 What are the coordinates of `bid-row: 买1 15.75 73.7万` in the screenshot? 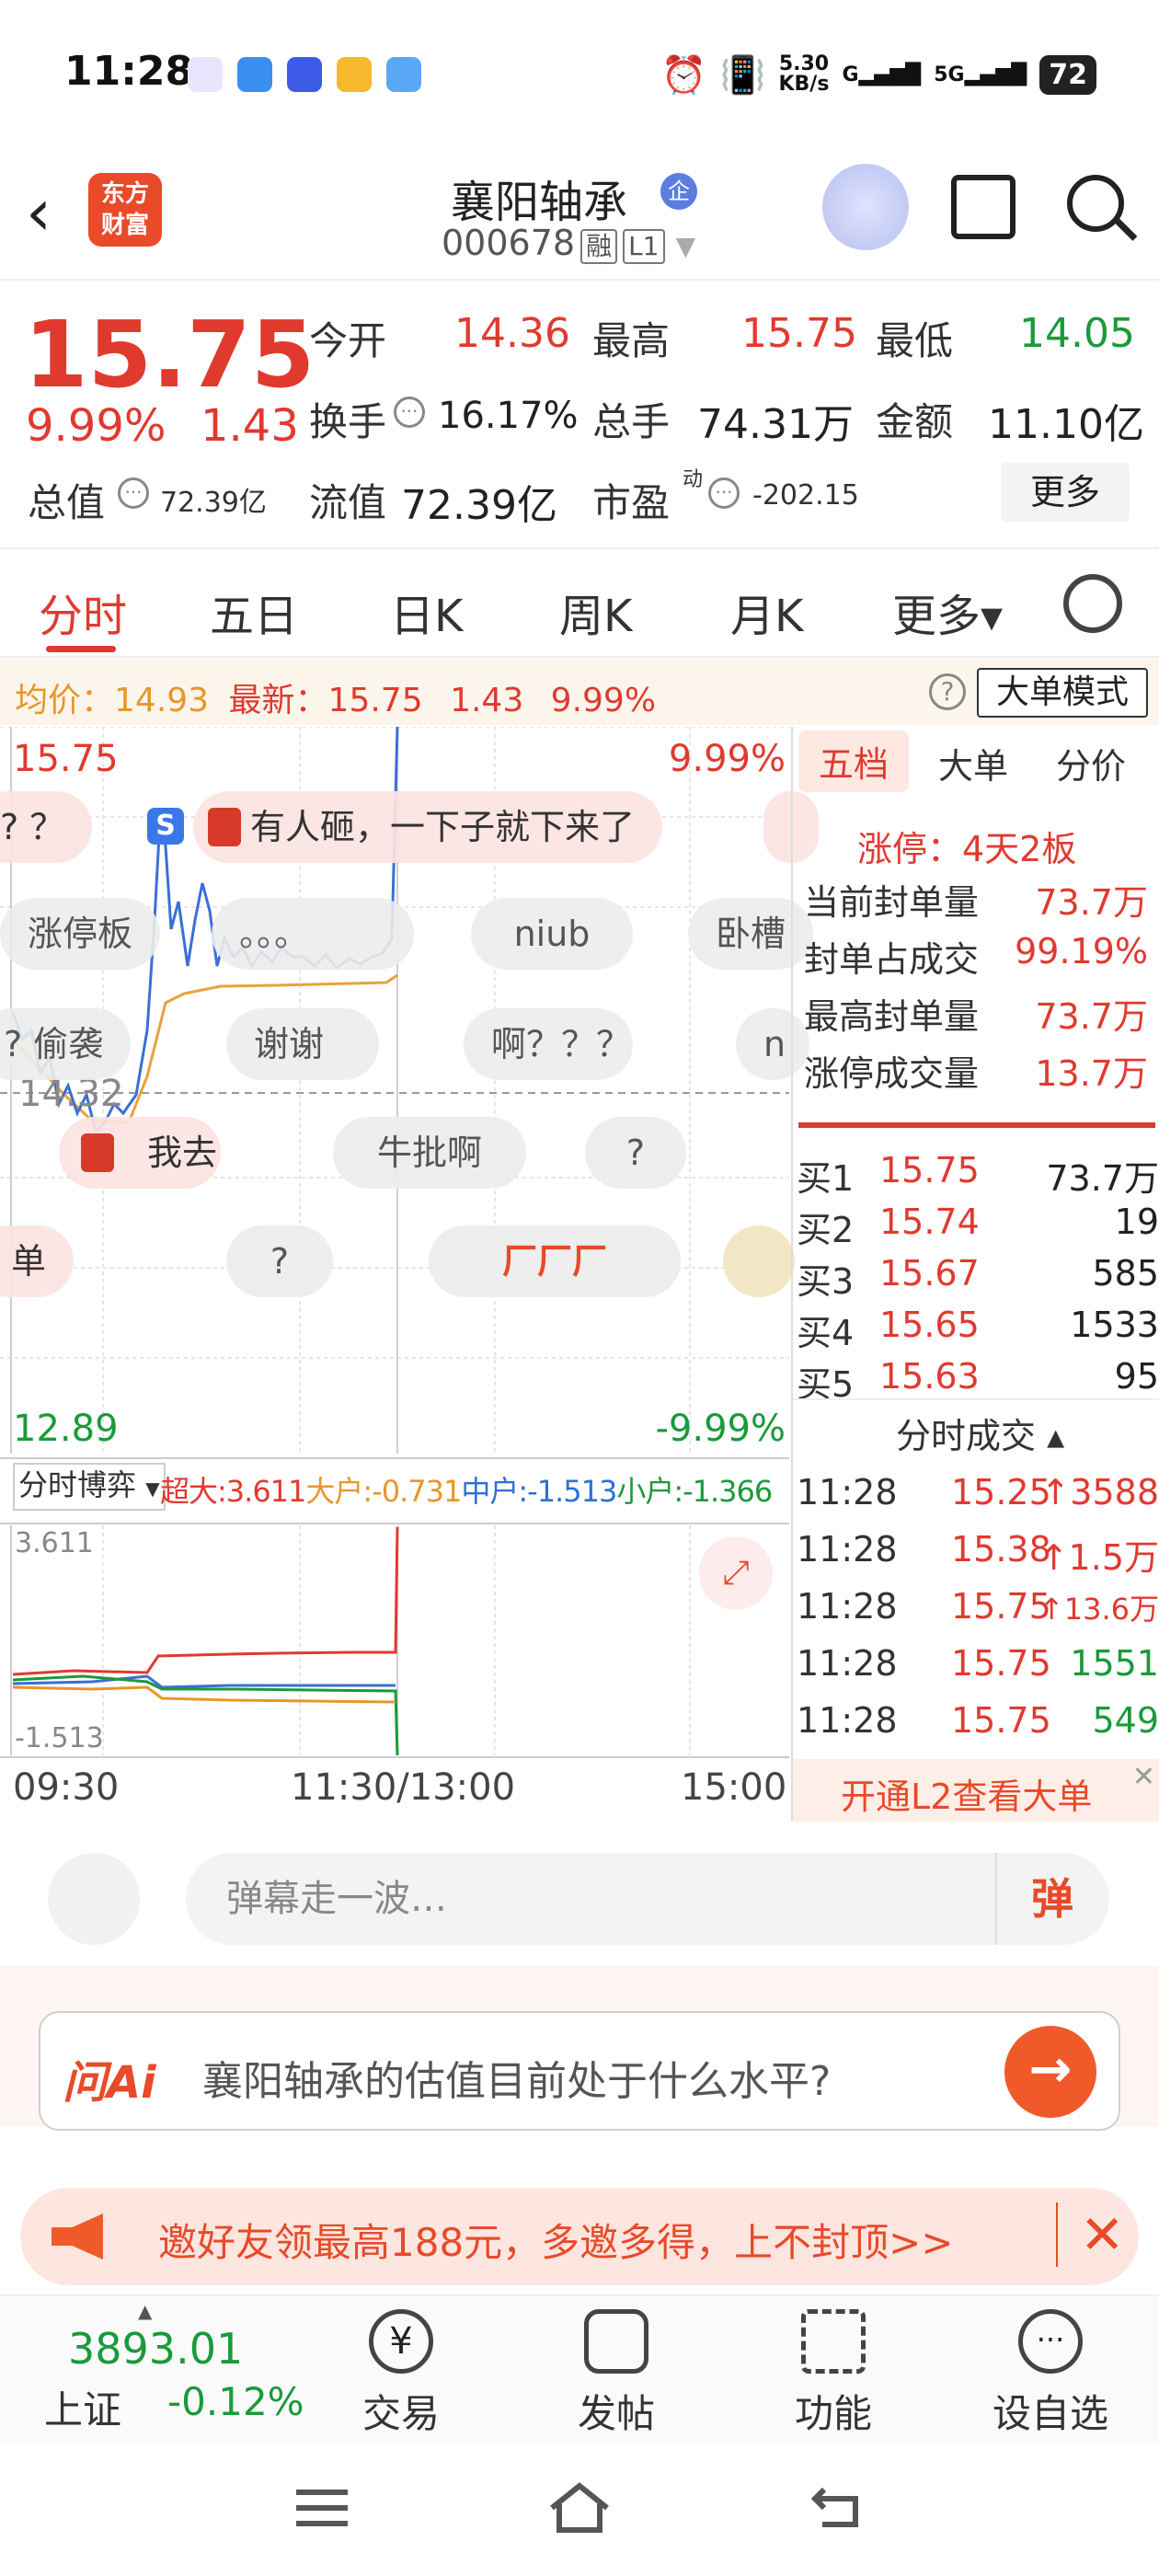 It's located at (976, 1176).